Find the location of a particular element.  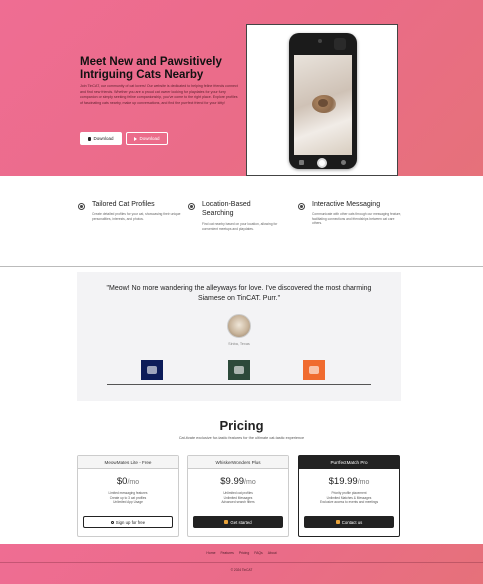

paw-icon is located at coordinates (81, 206).